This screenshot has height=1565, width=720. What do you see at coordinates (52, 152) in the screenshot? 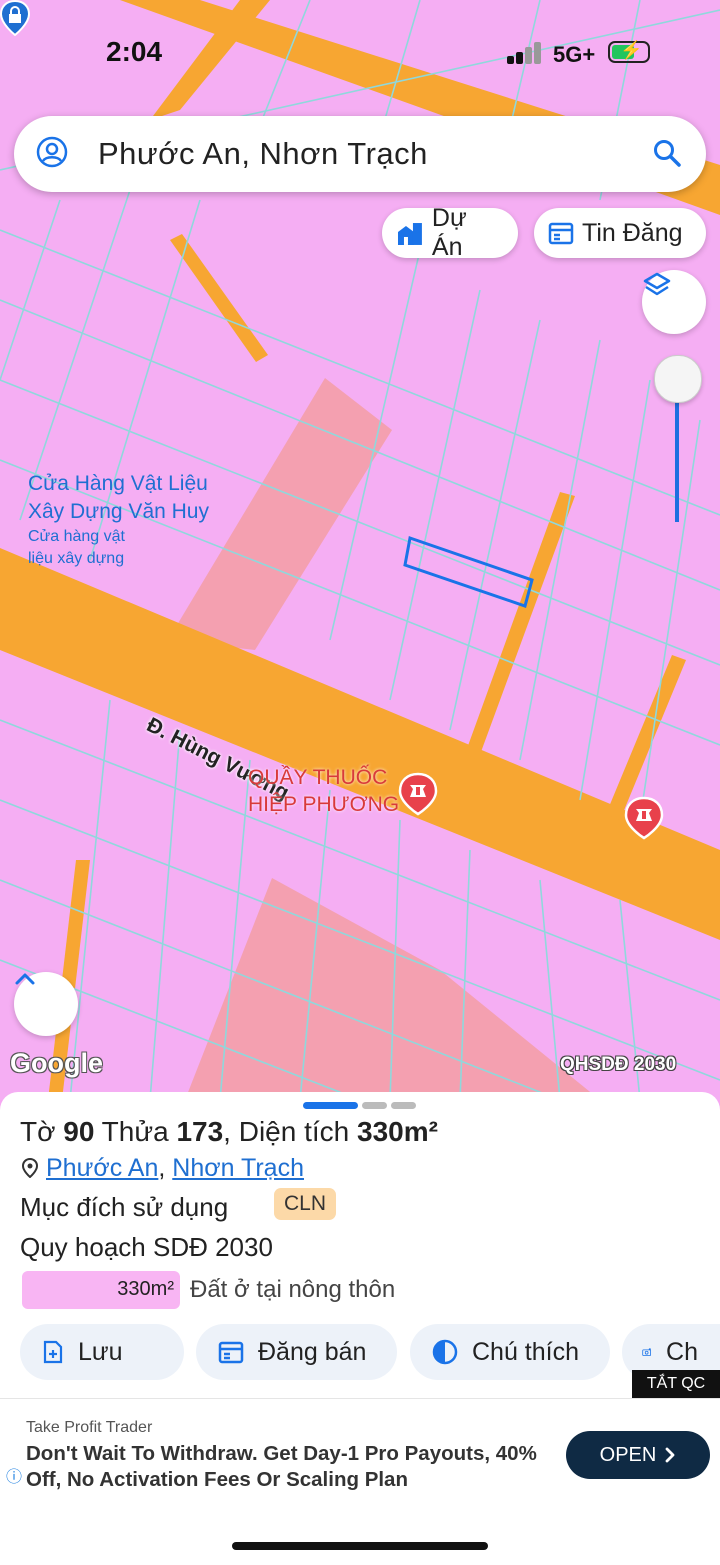
I see `user-icon` at bounding box center [52, 152].